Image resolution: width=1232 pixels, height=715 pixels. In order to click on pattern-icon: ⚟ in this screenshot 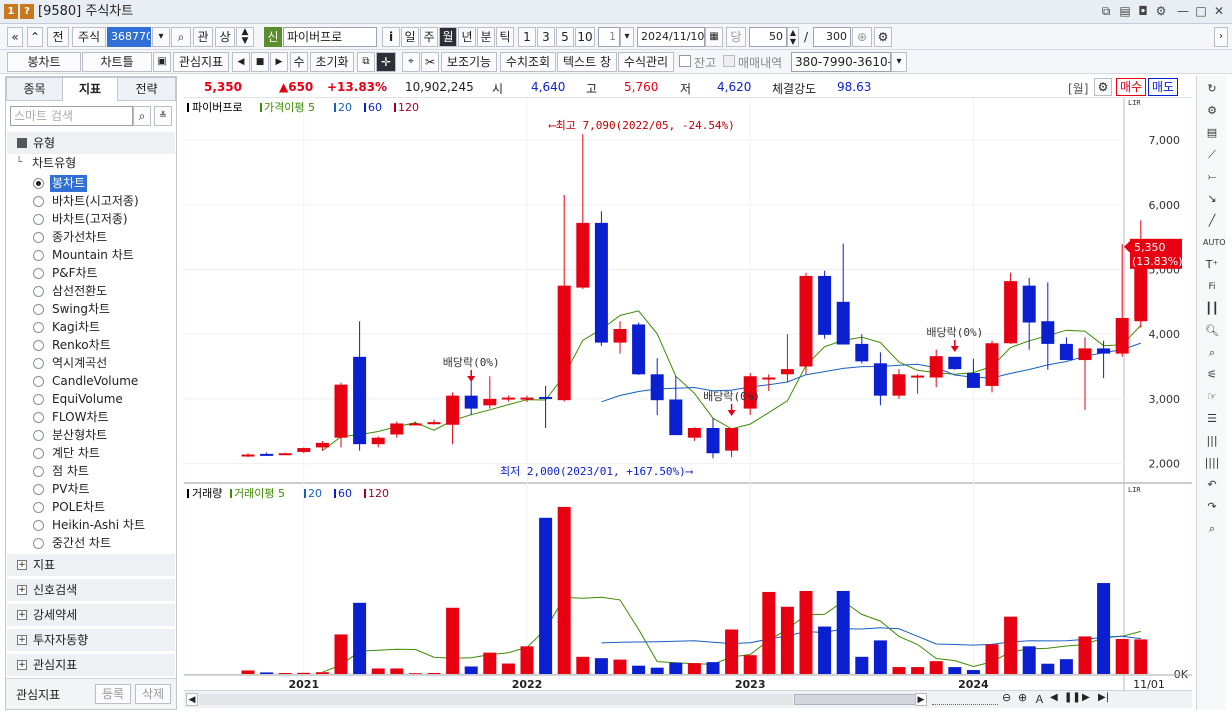, I will do `click(1212, 375)`.